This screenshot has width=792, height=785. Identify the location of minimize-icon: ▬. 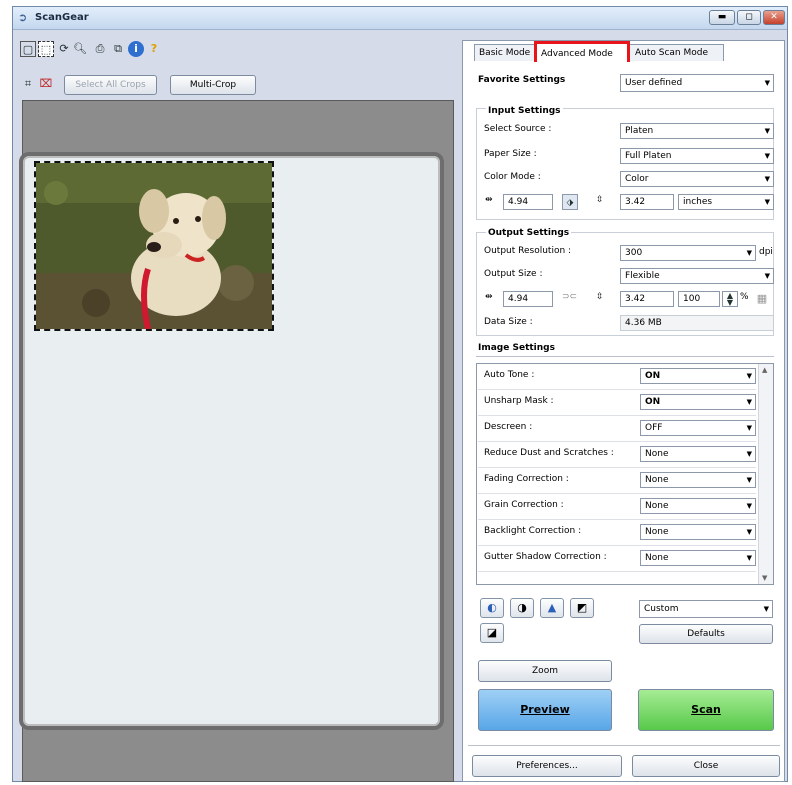
(722, 17).